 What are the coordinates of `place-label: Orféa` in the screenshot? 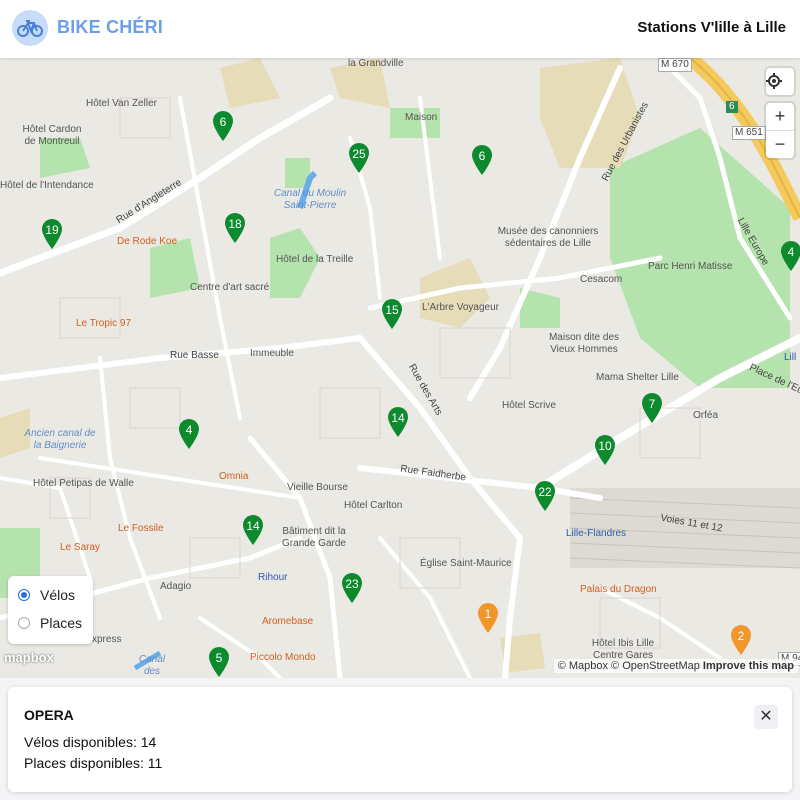 It's located at (706, 415).